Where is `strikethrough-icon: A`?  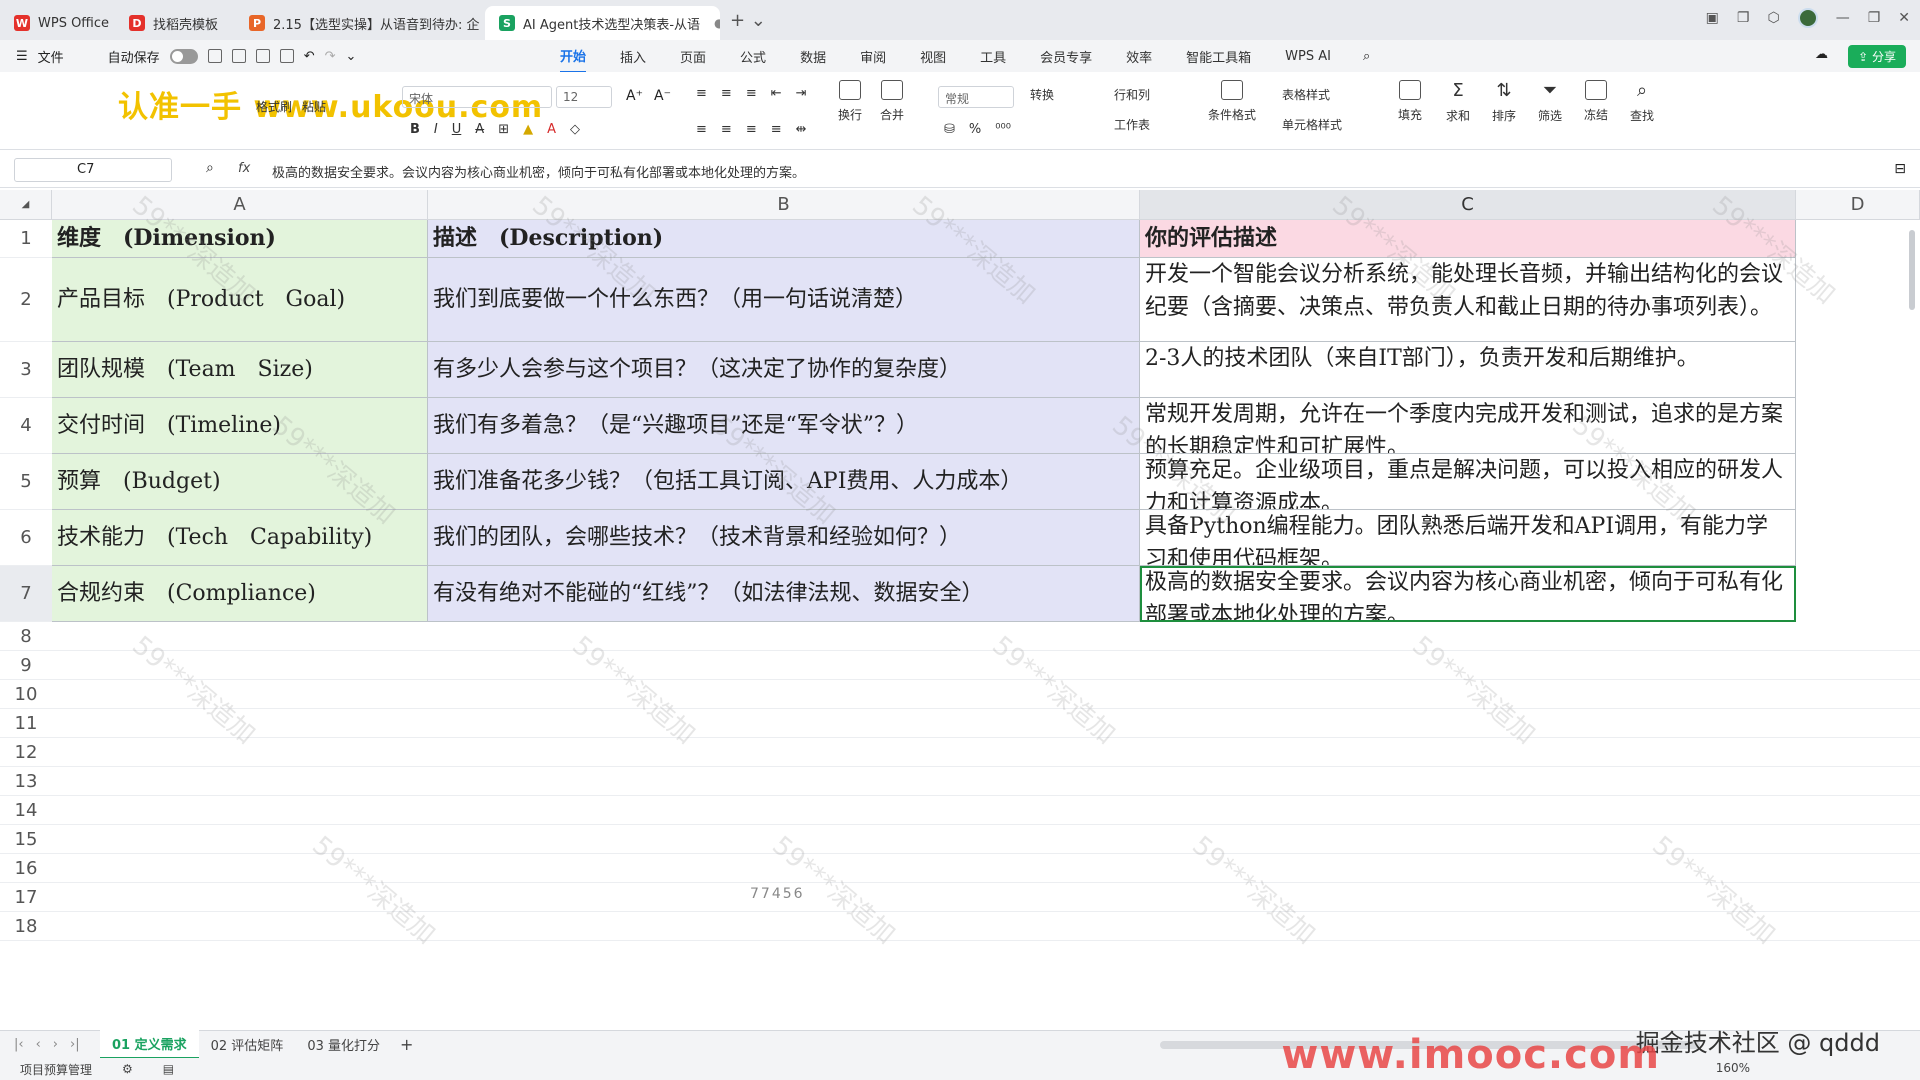 strikethrough-icon: A is located at coordinates (479, 129).